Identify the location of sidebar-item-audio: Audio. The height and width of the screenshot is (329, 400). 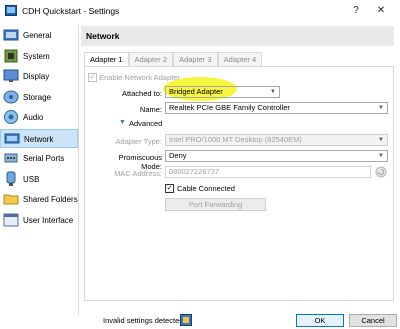
(39, 117).